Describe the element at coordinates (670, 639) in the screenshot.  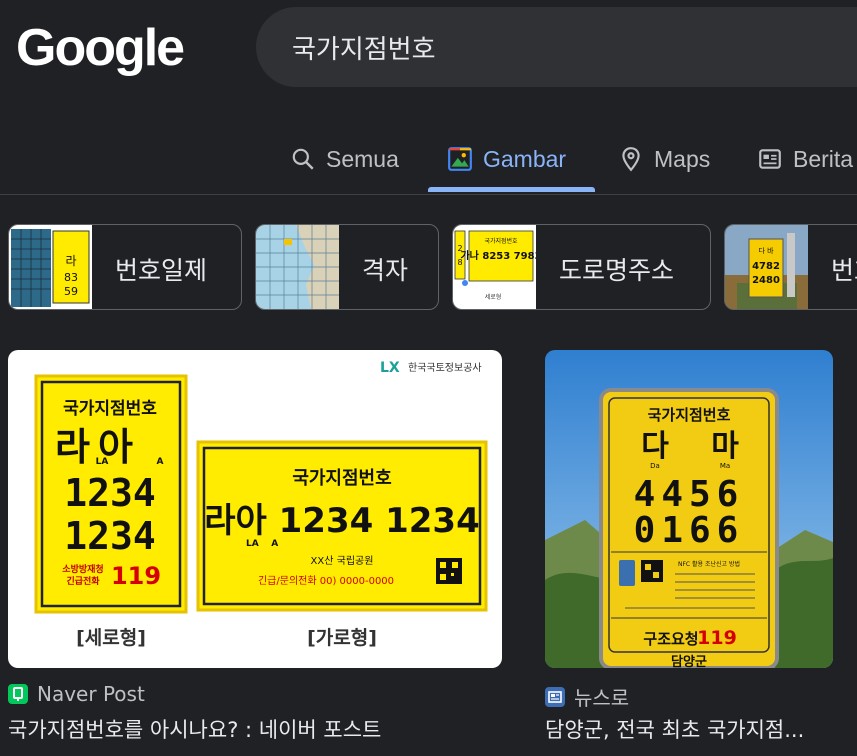
I see `svg-text: 구조요청` at that location.